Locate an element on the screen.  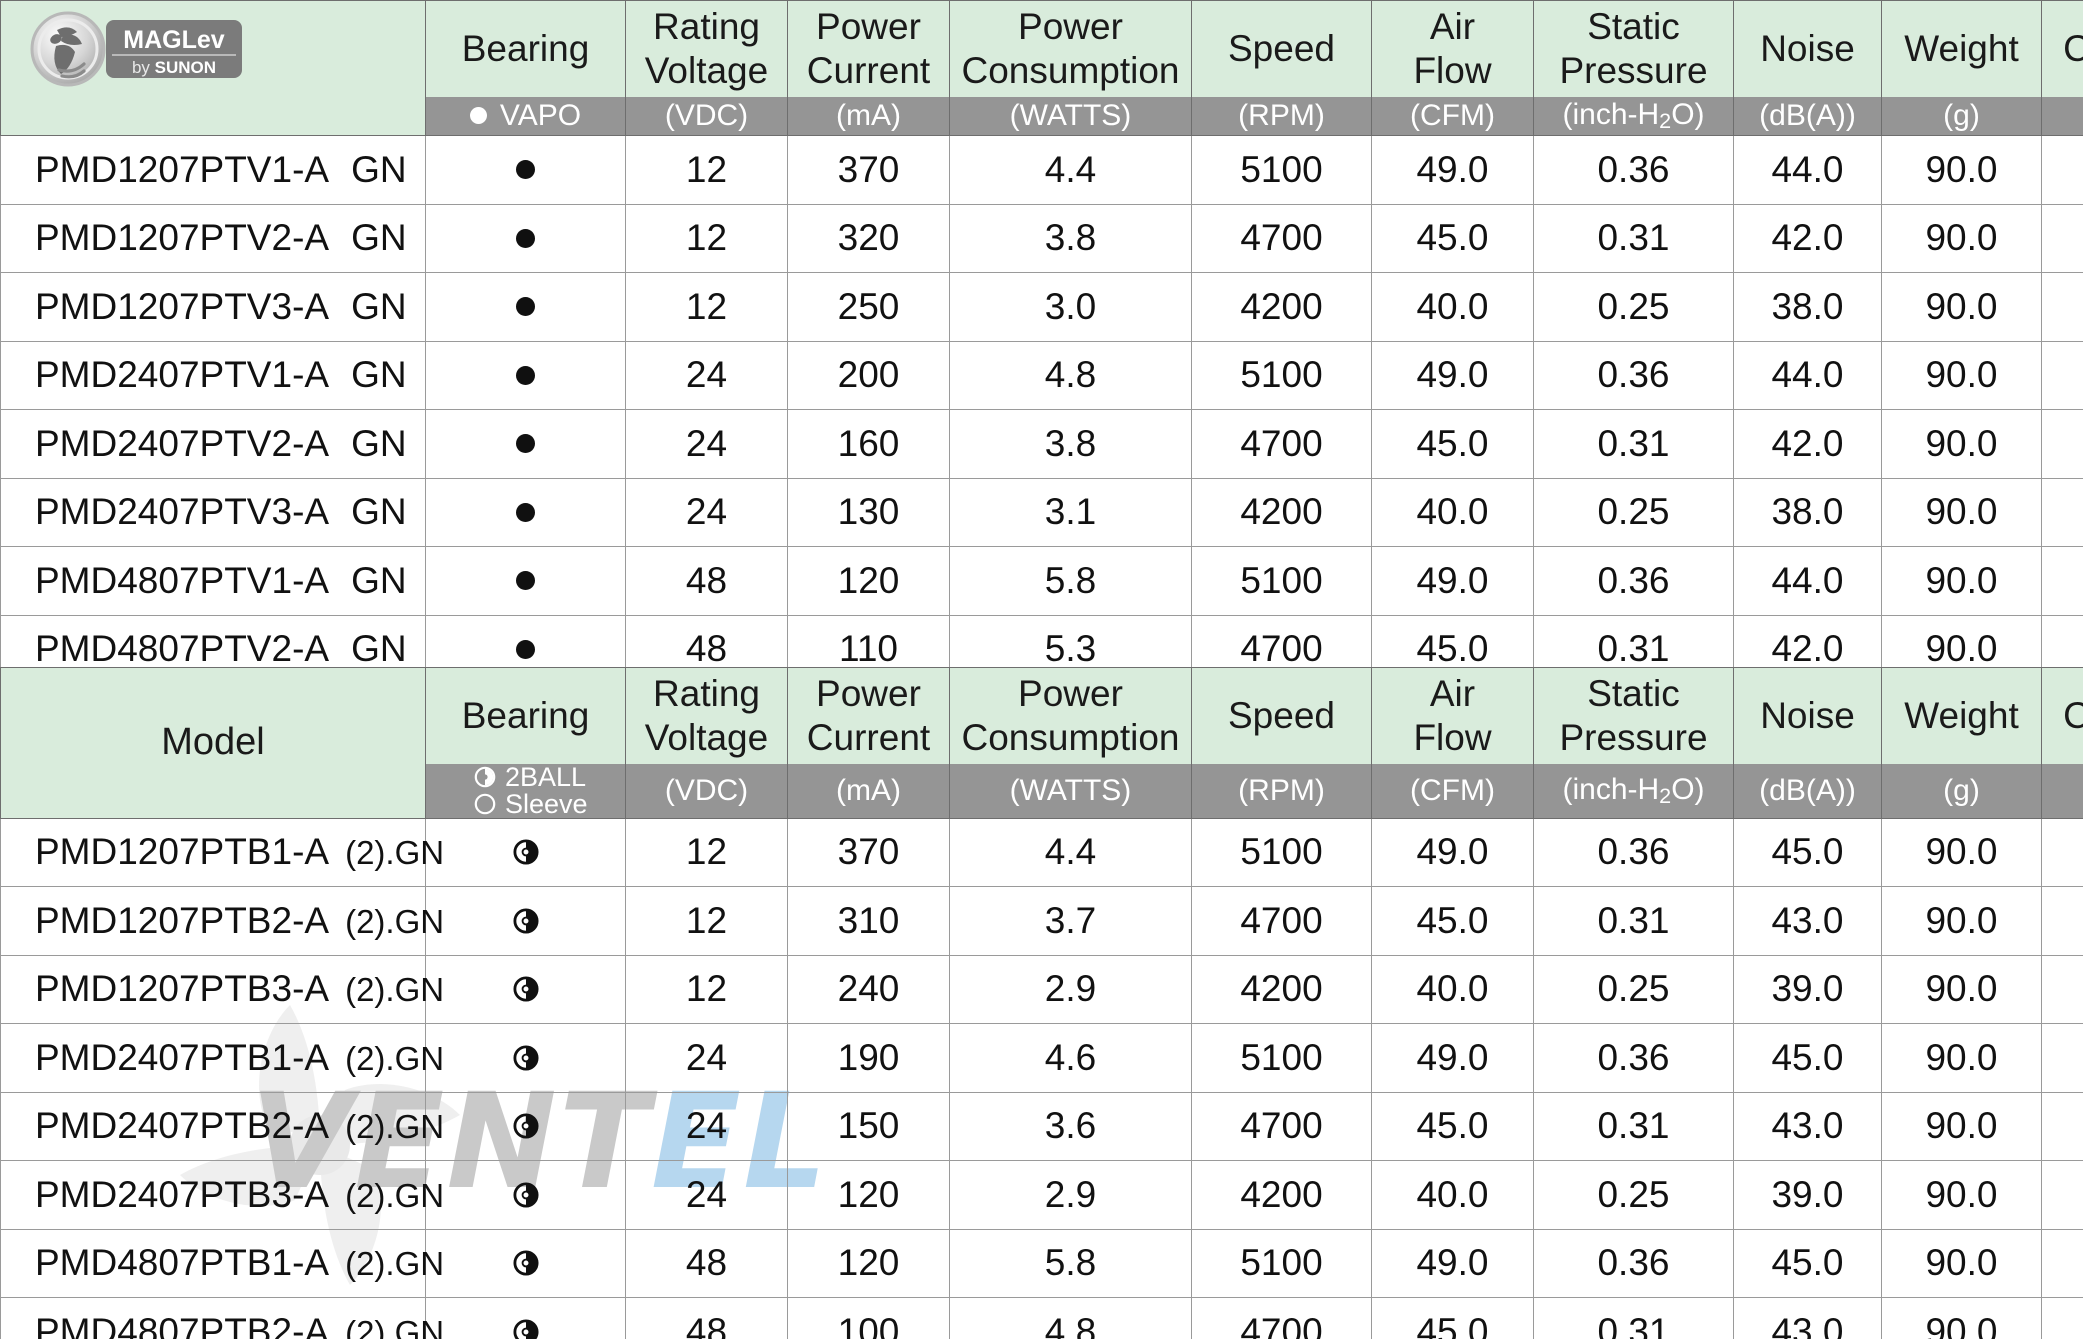
model-suffix: GN is located at coordinates (379, 443).